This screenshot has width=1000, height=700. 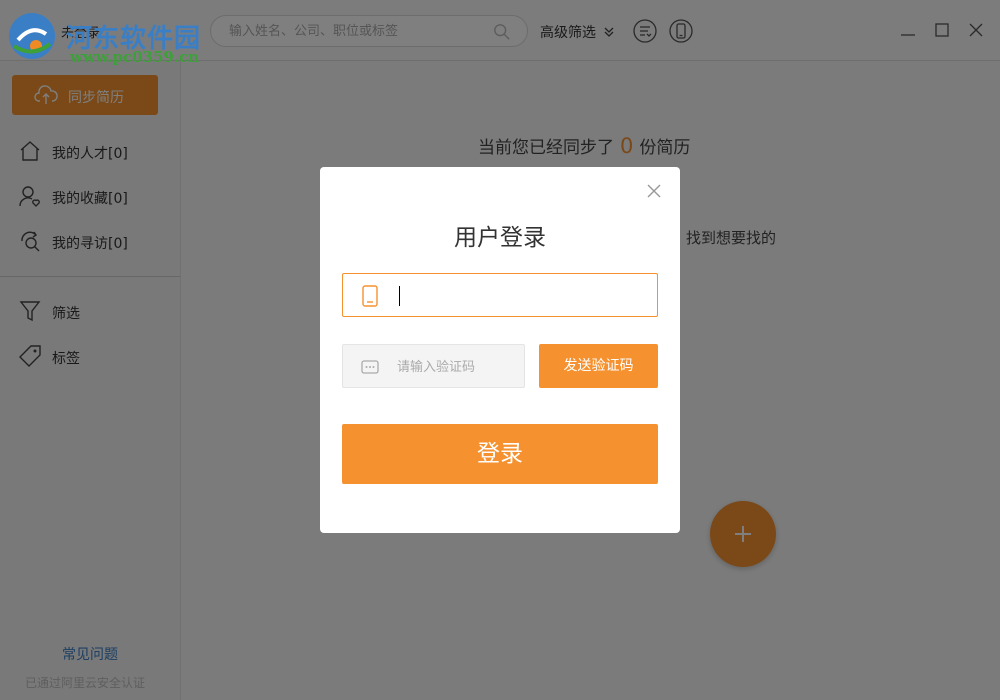 I want to click on dialog-close-icon, so click(x=654, y=191).